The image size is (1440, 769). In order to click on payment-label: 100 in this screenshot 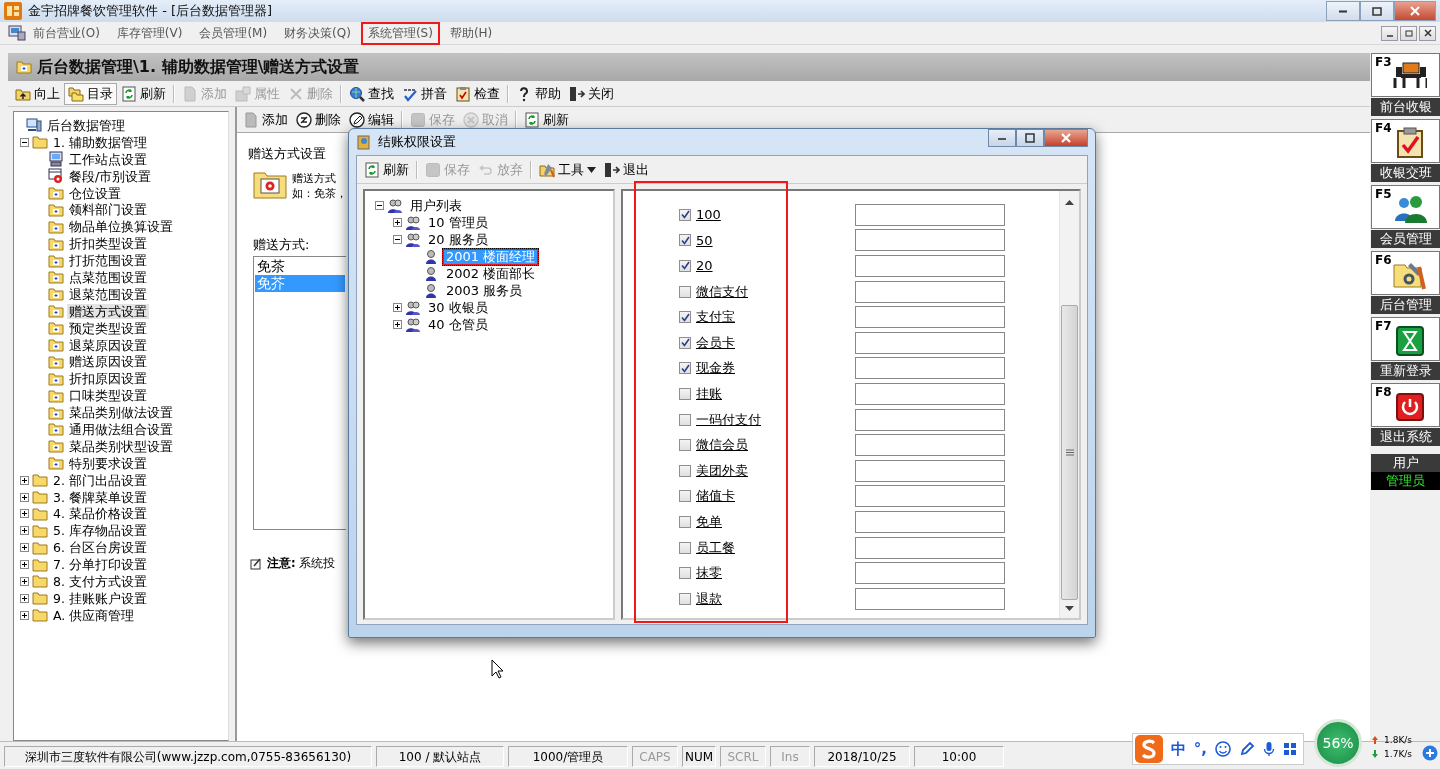, I will do `click(708, 215)`.